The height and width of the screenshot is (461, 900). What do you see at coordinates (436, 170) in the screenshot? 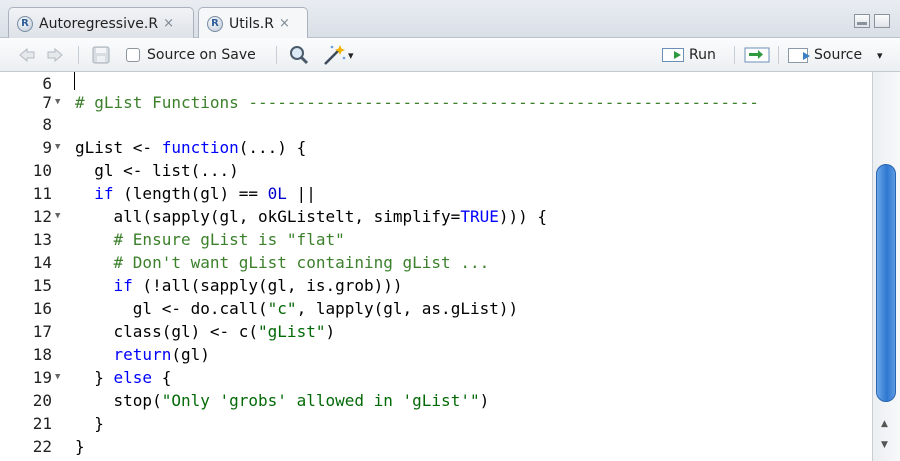
I see `code-line: 10 gl <- list(...)` at bounding box center [436, 170].